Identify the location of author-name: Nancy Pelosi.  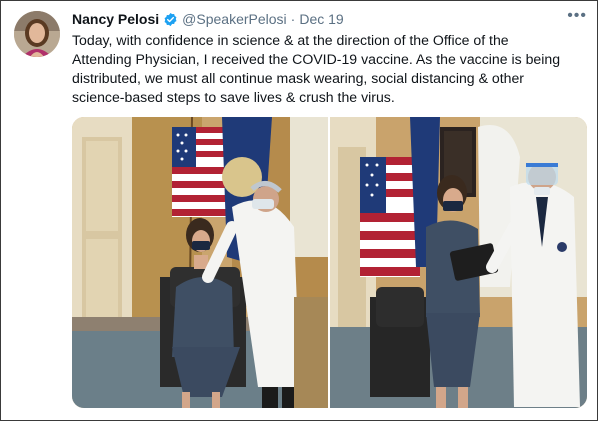
(115, 19).